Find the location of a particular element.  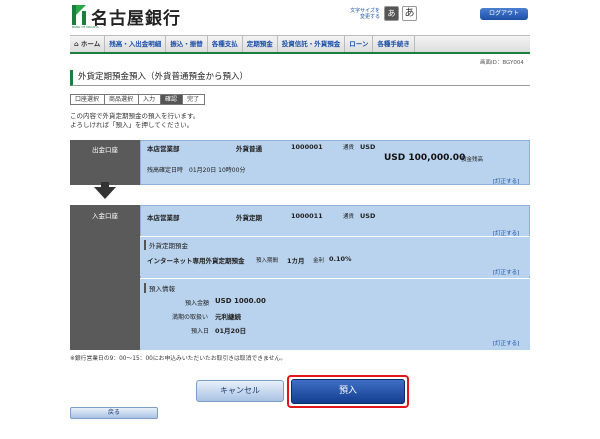

step-product: 商品選択 is located at coordinates (122, 99).